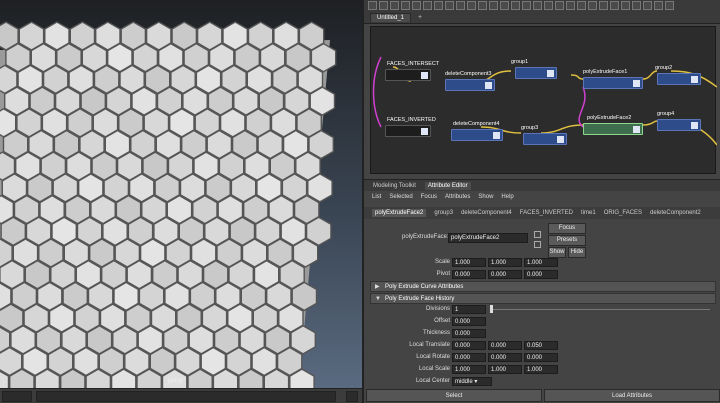 This screenshot has width=720, height=403. What do you see at coordinates (470, 85) in the screenshot?
I see `node-deletecomponent3` at bounding box center [470, 85].